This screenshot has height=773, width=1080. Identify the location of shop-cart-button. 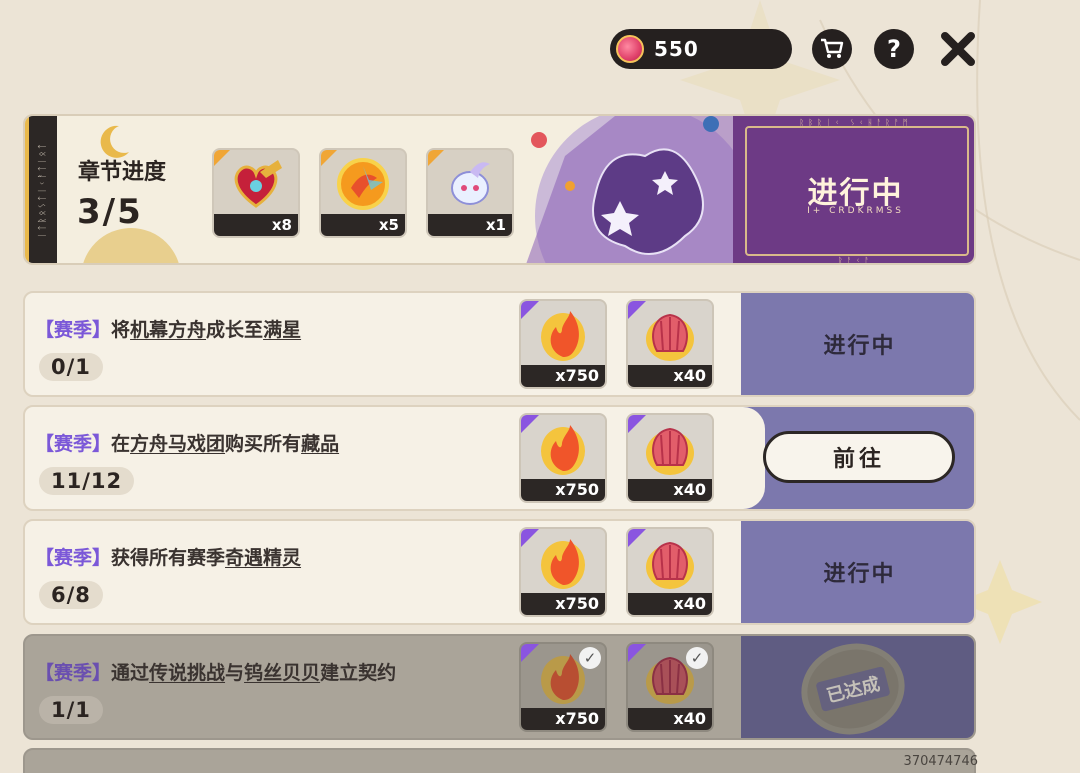
(832, 49).